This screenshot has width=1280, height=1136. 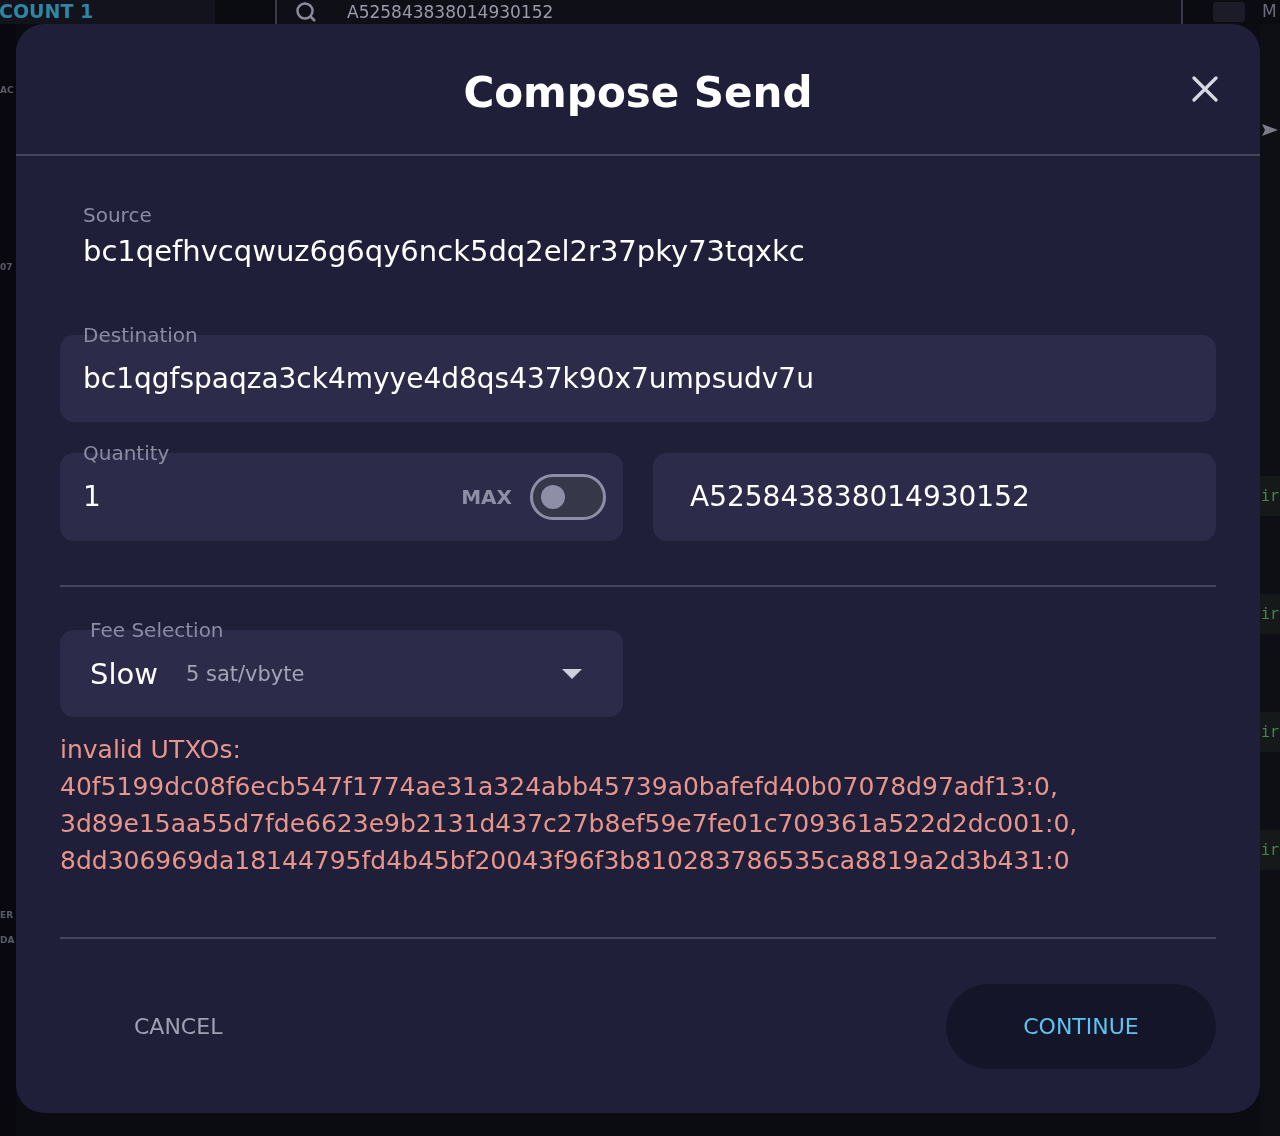 I want to click on partial-label: AC, so click(x=7, y=90).